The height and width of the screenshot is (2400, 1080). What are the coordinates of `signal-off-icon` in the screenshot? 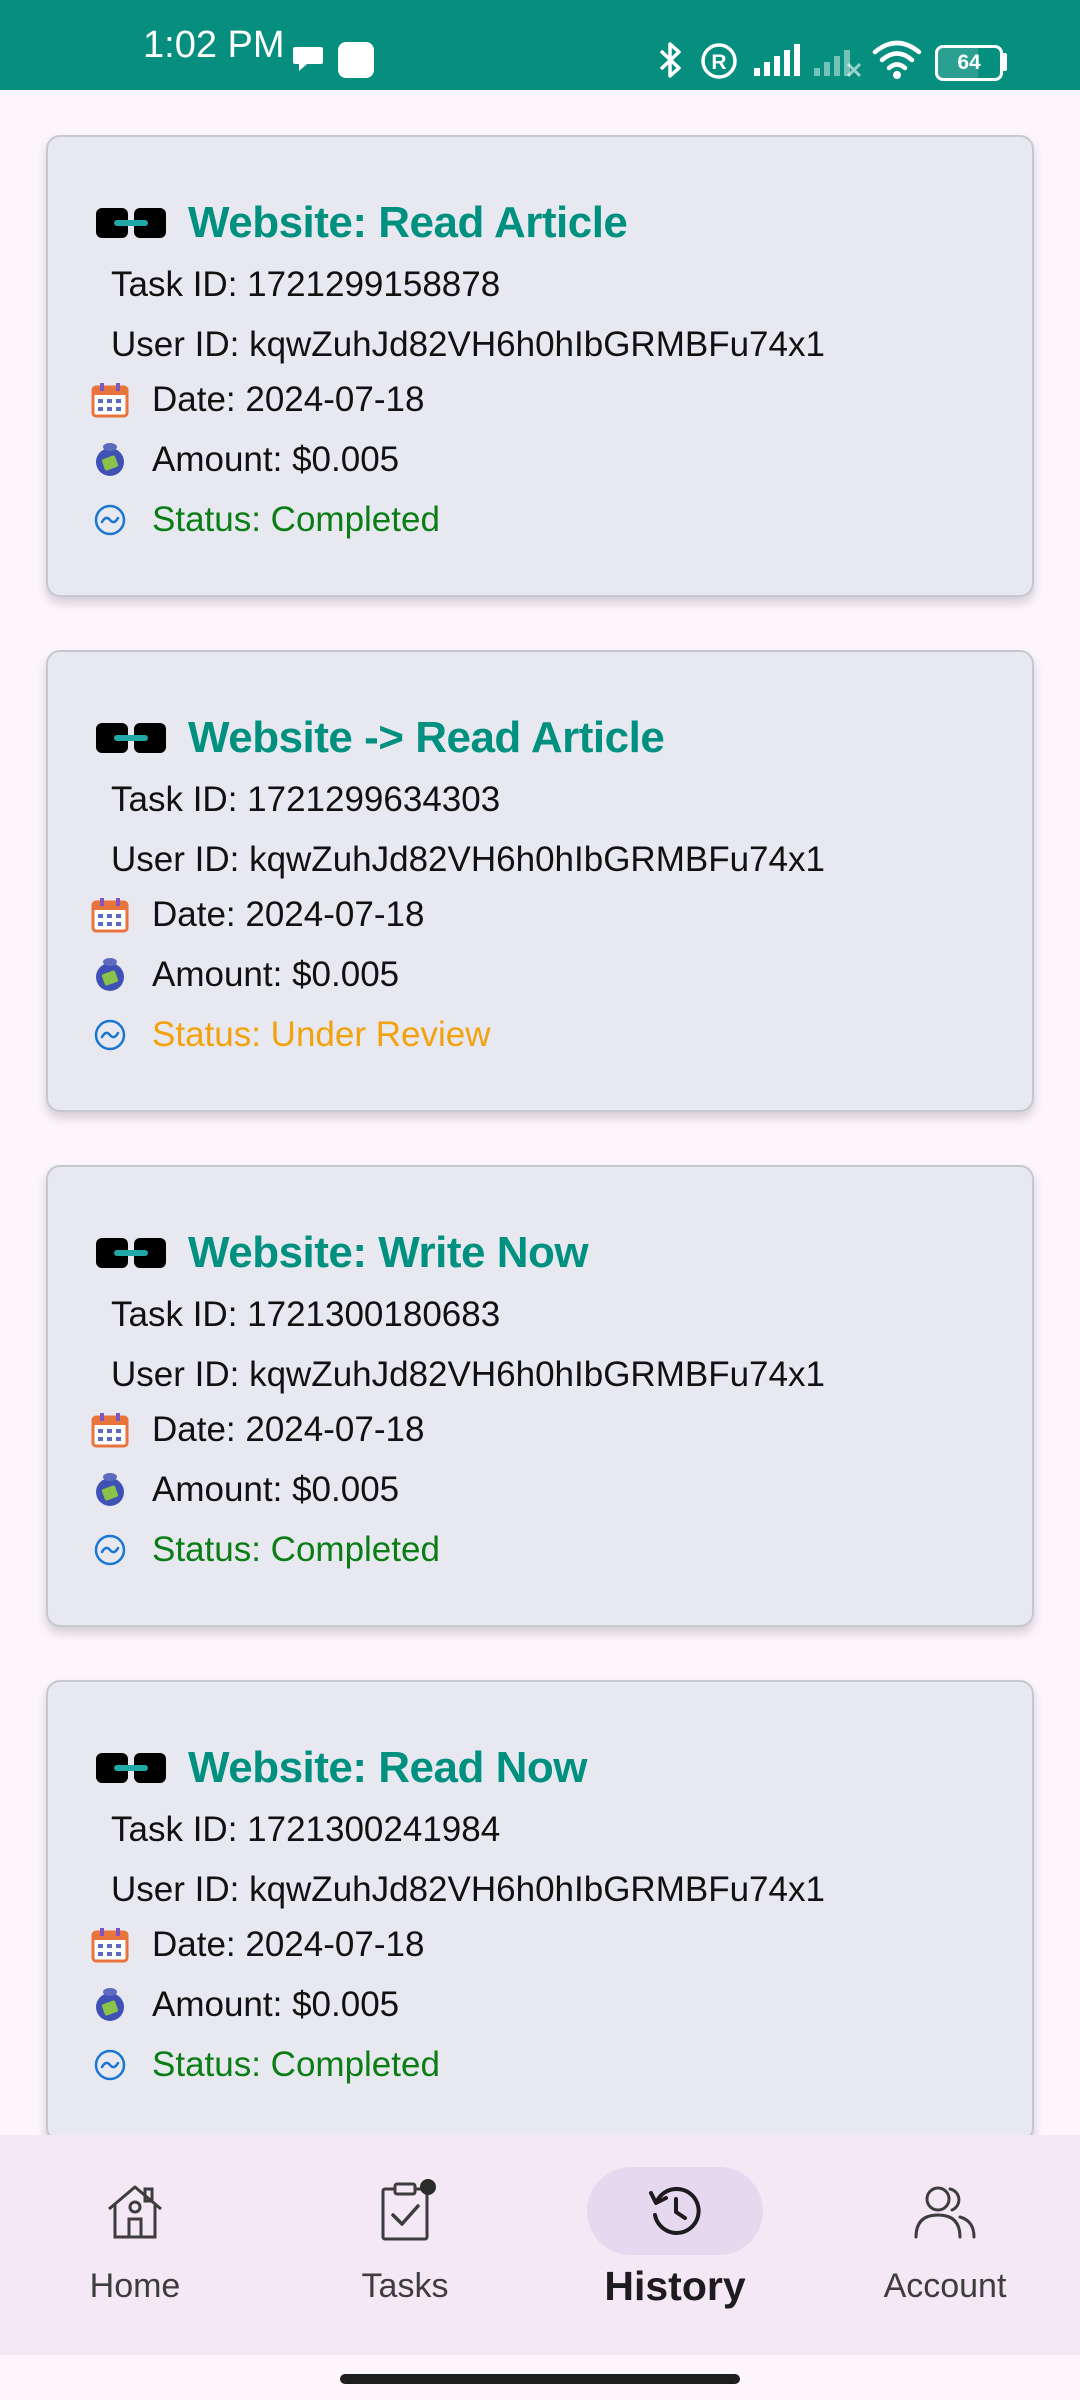 It's located at (838, 64).